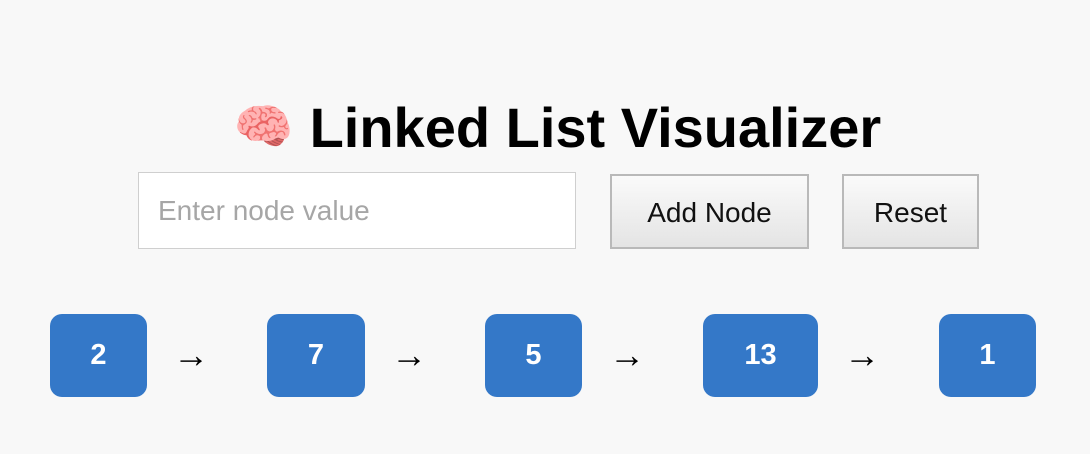 The image size is (1090, 454). I want to click on reset-button: Reset, so click(910, 211).